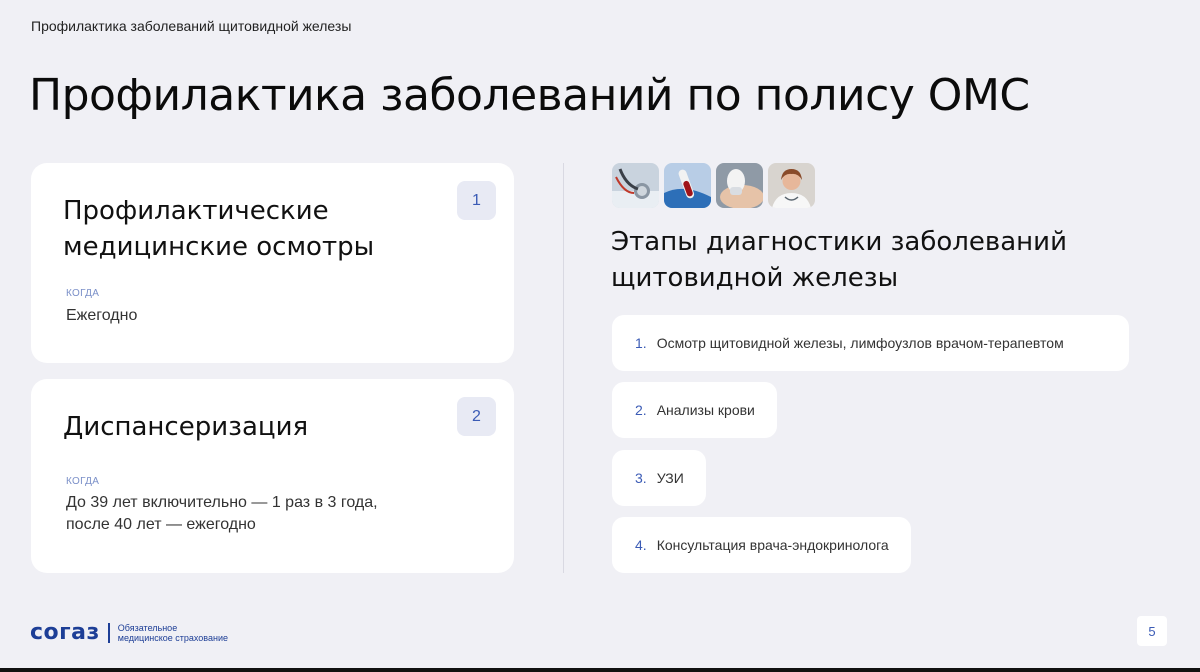  What do you see at coordinates (772, 545) in the screenshot?
I see `stage-label: Консультация врача-эндокринолога` at bounding box center [772, 545].